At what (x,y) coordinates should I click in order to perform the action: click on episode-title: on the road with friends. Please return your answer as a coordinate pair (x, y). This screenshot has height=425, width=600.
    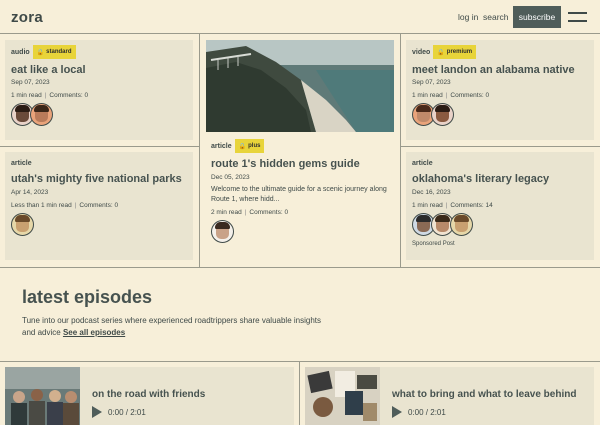
    Looking at the image, I should click on (148, 394).